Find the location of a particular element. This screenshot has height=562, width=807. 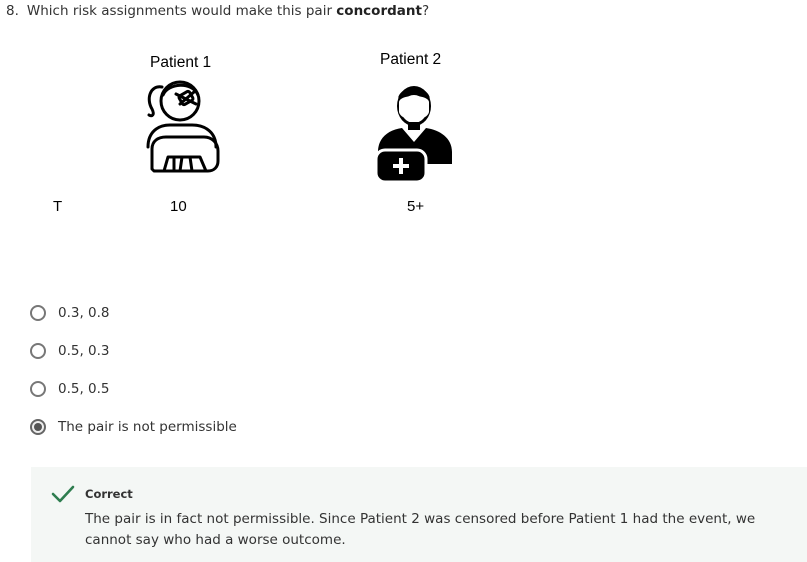

patient-1-time: 10 is located at coordinates (178, 206).